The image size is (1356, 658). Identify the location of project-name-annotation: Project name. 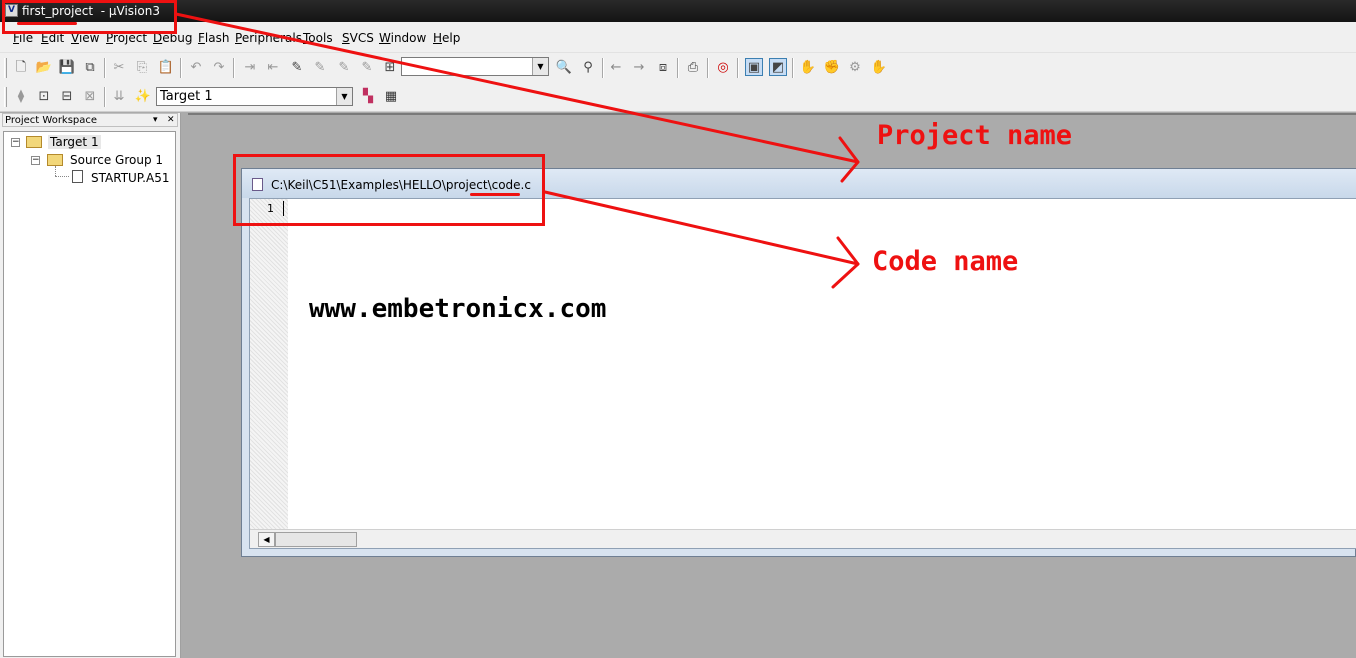
(975, 135).